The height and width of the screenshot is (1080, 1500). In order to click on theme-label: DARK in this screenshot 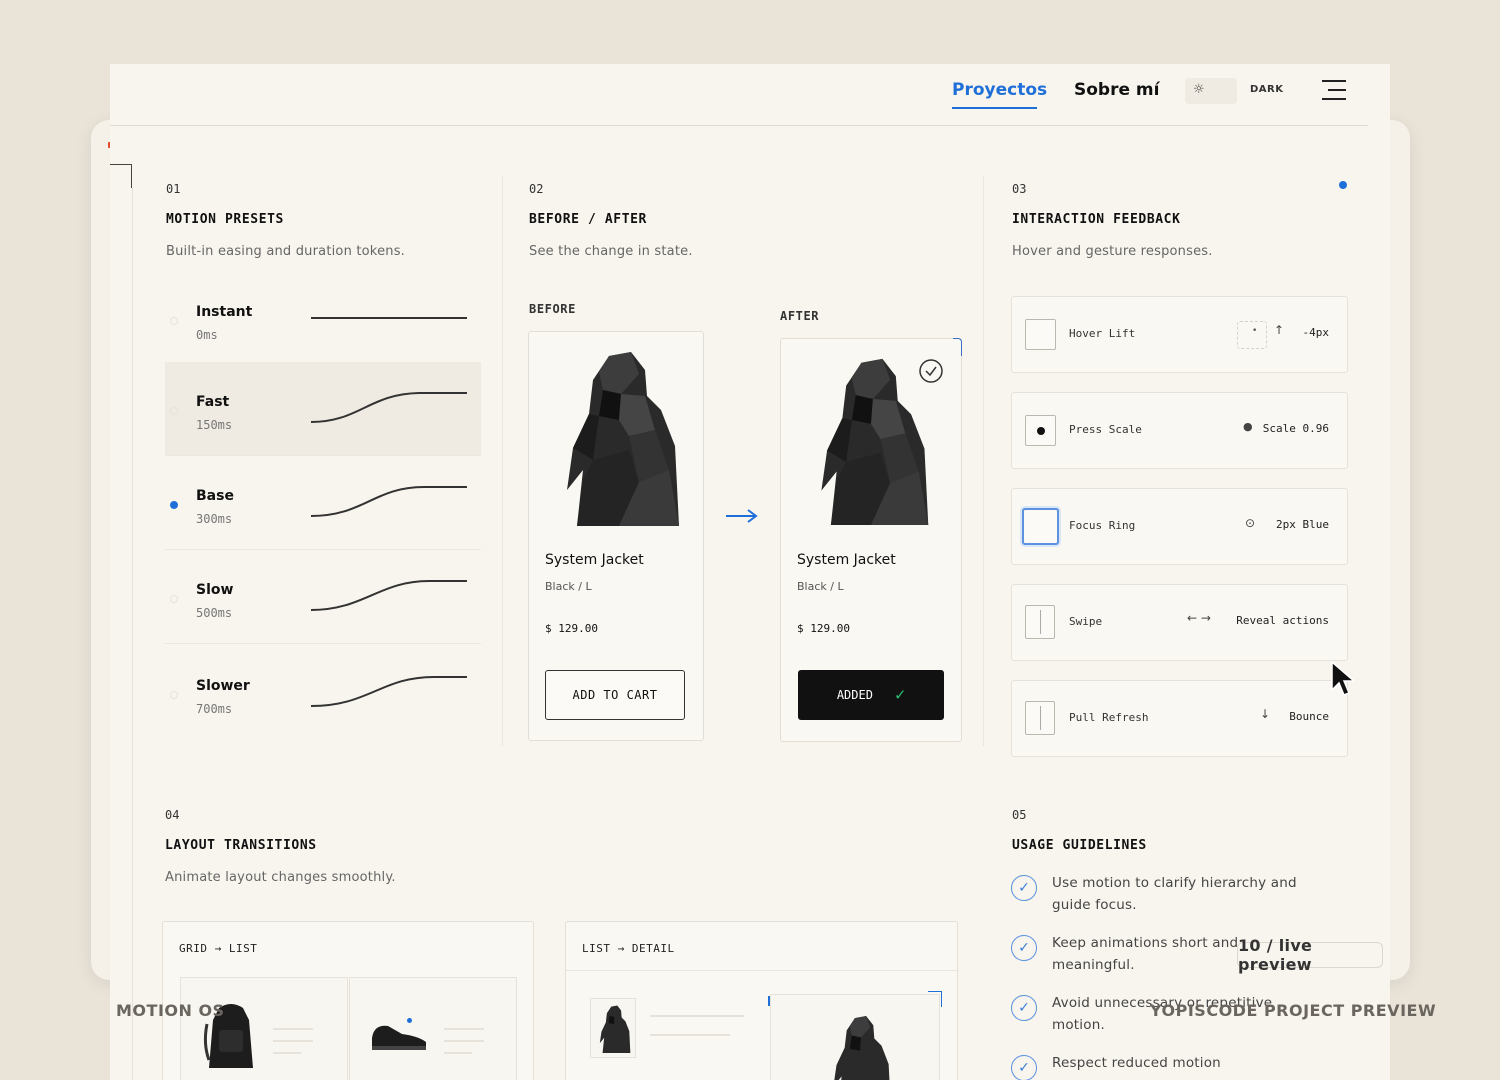, I will do `click(1267, 89)`.